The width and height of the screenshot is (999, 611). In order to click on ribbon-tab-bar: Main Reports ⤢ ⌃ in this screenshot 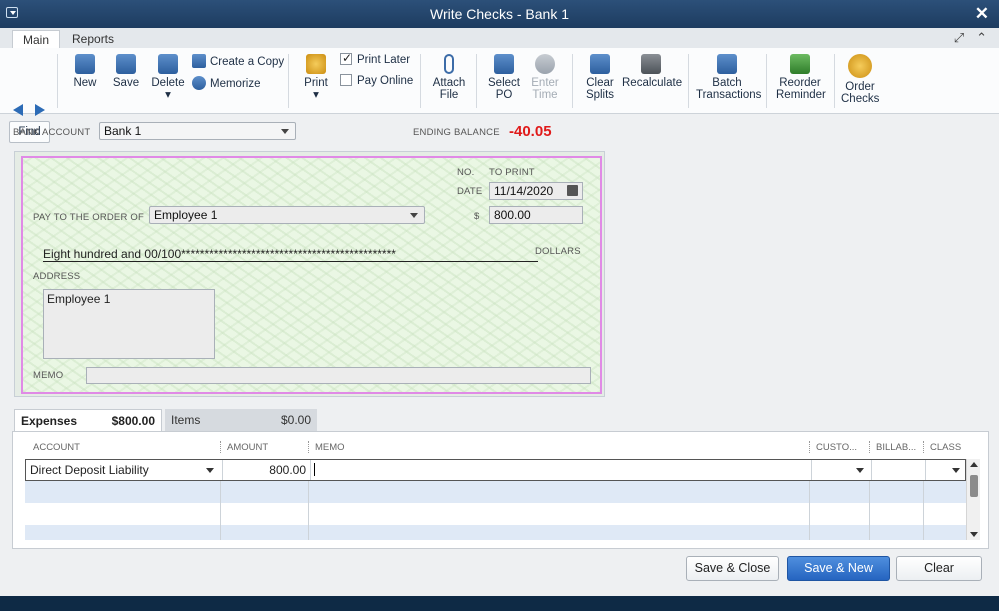, I will do `click(499, 38)`.